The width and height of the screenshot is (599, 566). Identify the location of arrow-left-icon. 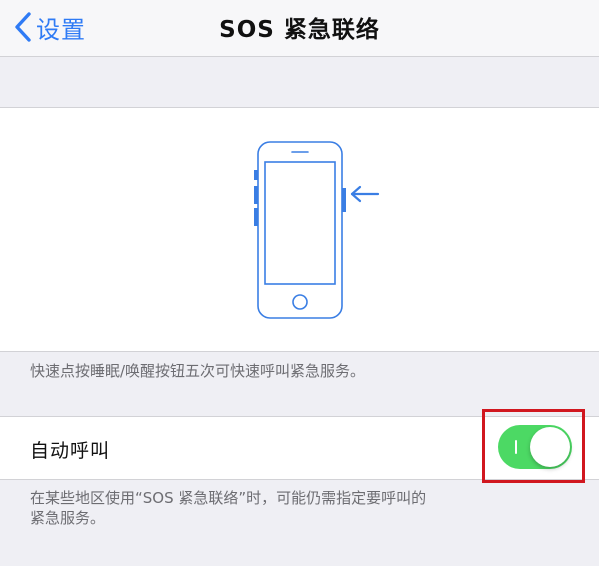
(365, 194).